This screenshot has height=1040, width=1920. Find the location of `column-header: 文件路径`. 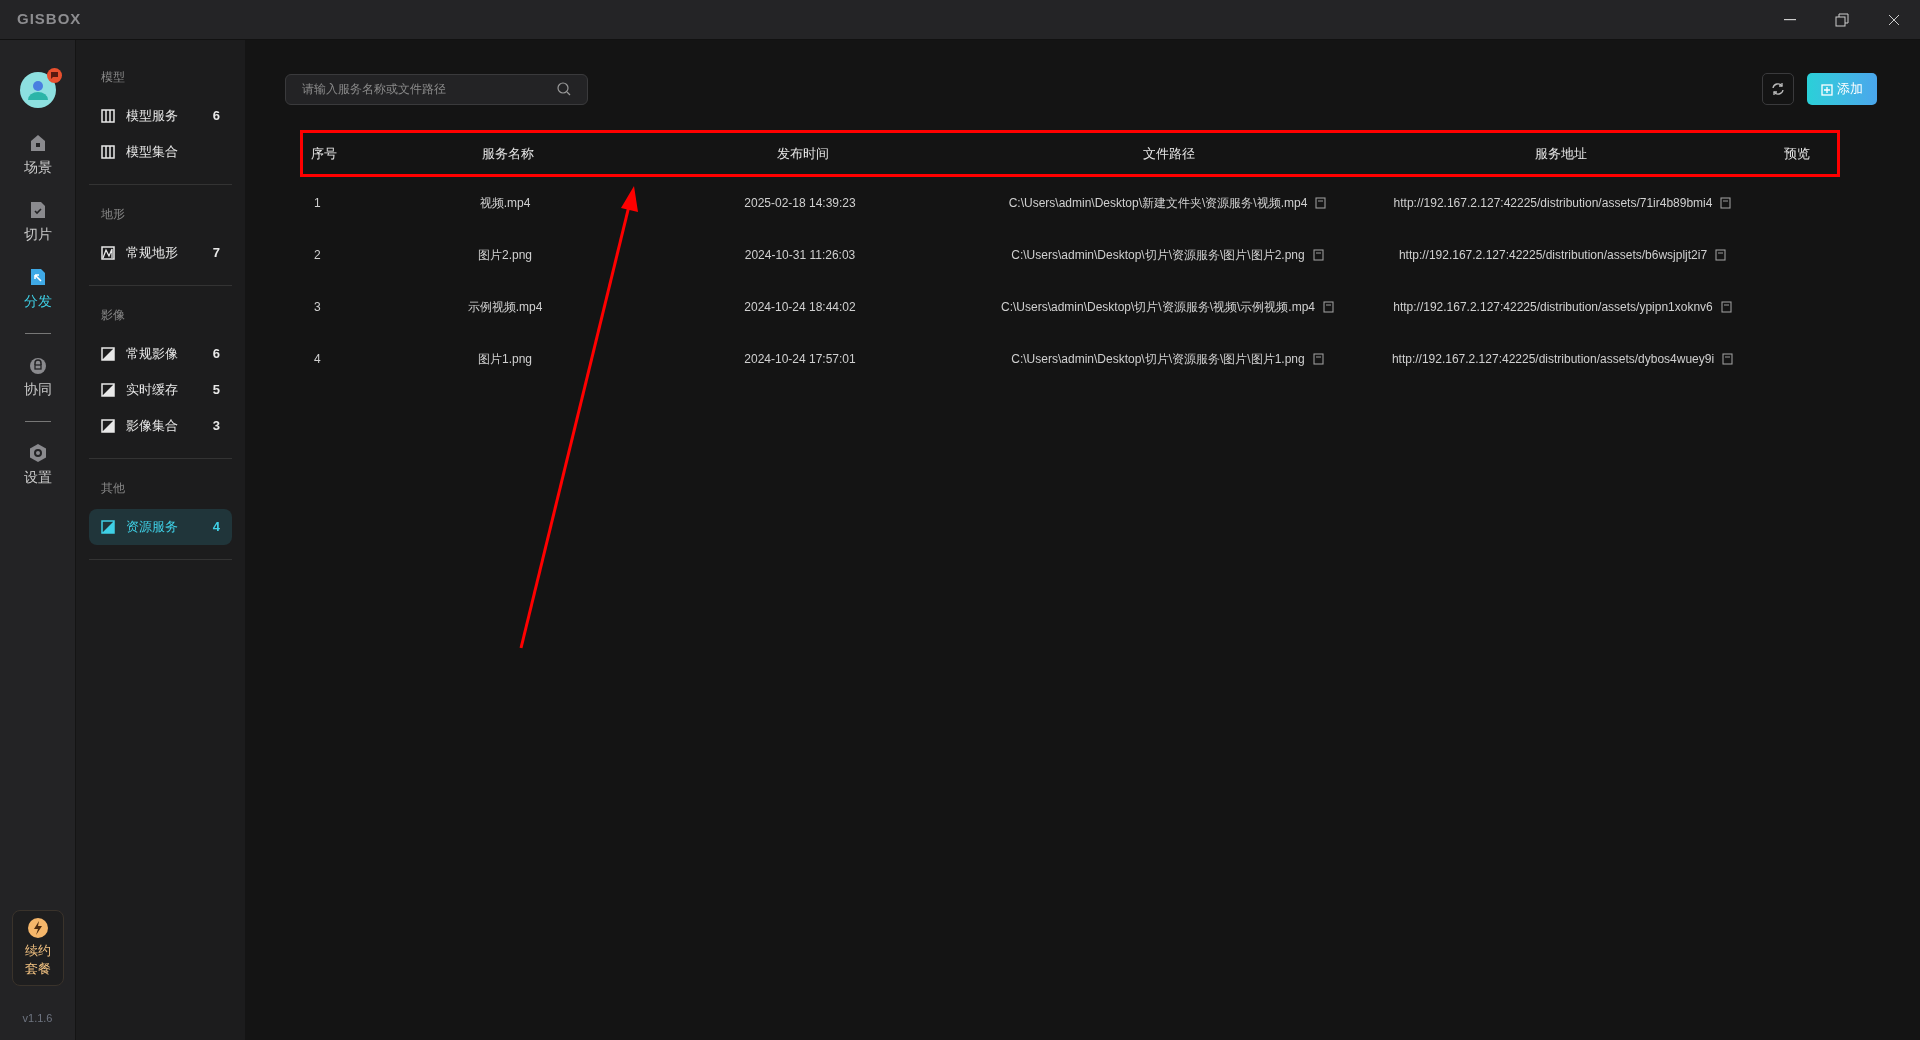

column-header: 文件路径 is located at coordinates (1169, 153).